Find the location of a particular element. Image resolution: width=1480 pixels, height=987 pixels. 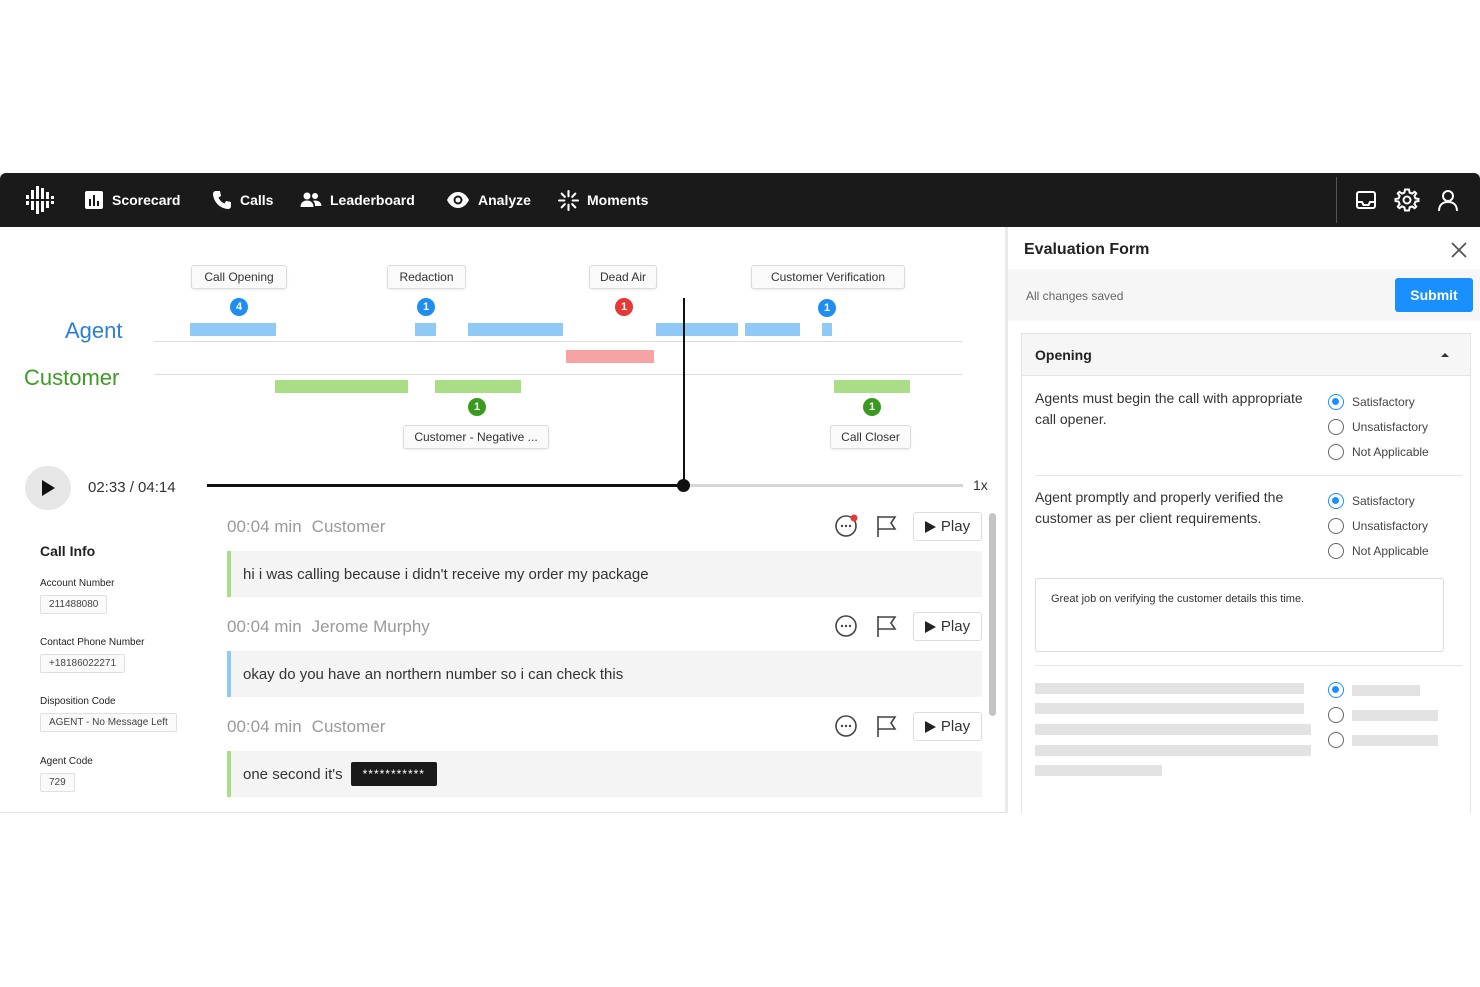

section-header-opening: Opening is located at coordinates (1246, 355).